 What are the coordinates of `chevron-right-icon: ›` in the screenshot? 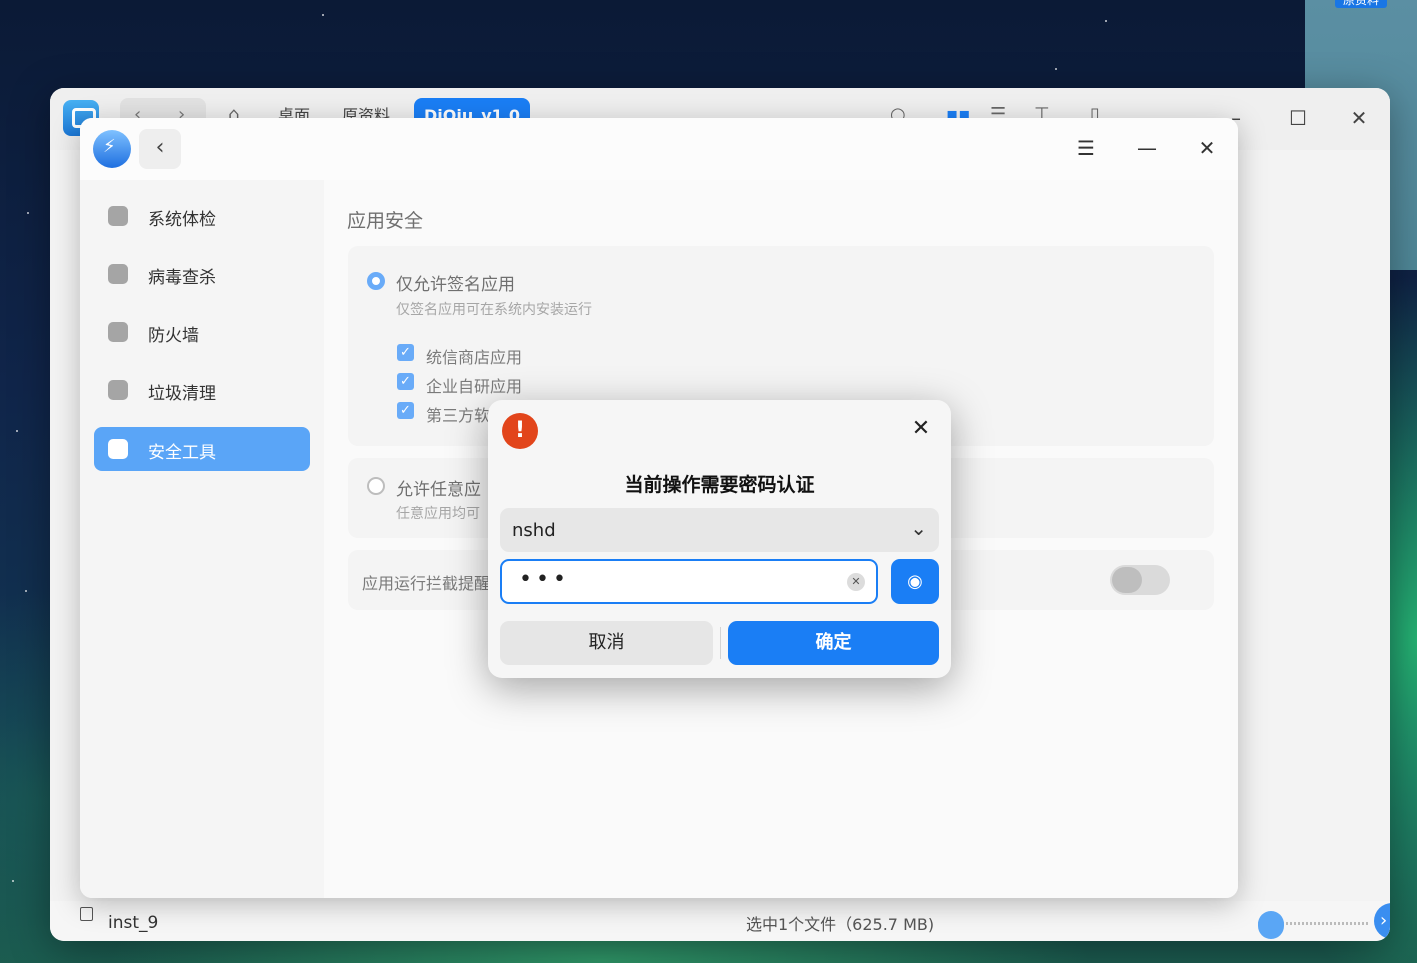 It's located at (1382, 921).